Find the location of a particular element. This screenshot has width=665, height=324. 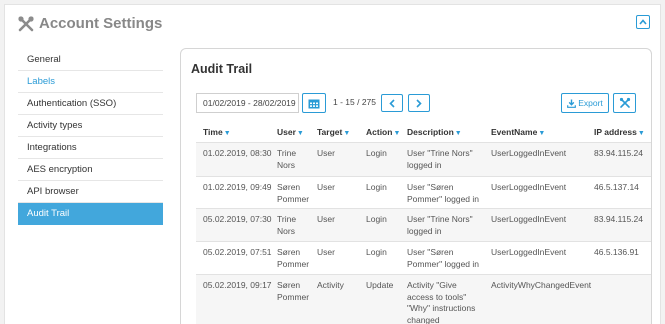

column-header-target: Target▼ is located at coordinates (333, 132).